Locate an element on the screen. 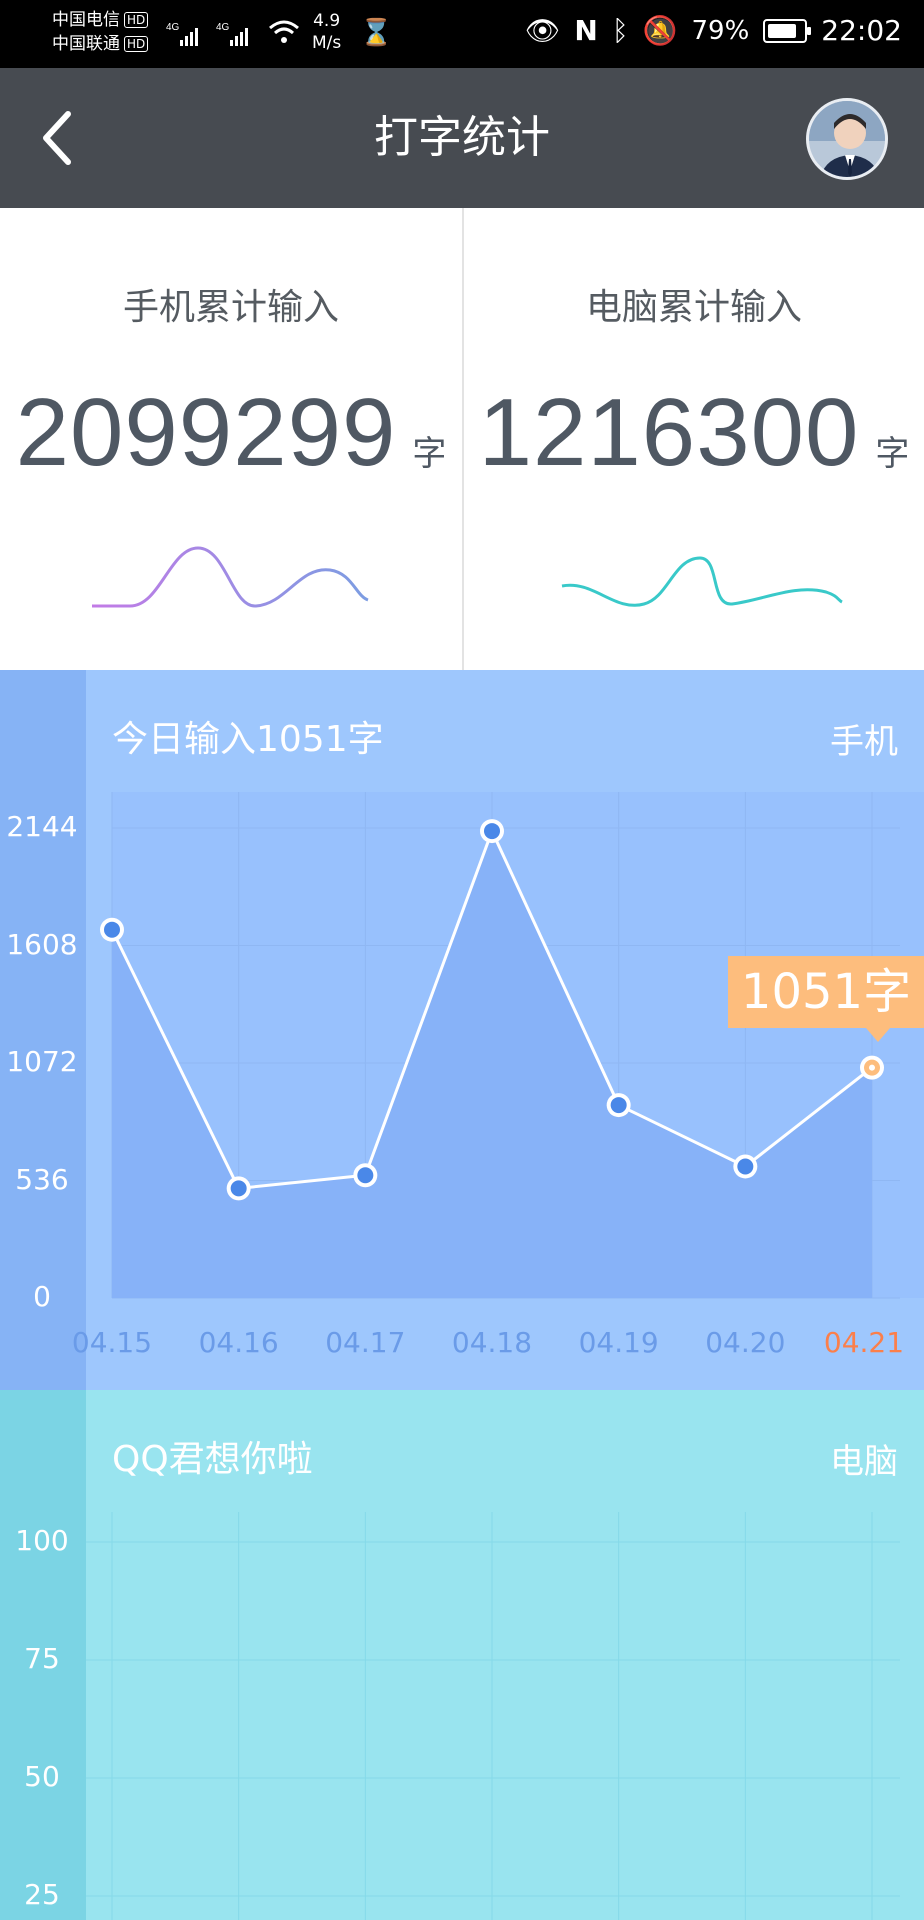 The height and width of the screenshot is (1920, 924). value-tooltip: 1051字 is located at coordinates (826, 999).